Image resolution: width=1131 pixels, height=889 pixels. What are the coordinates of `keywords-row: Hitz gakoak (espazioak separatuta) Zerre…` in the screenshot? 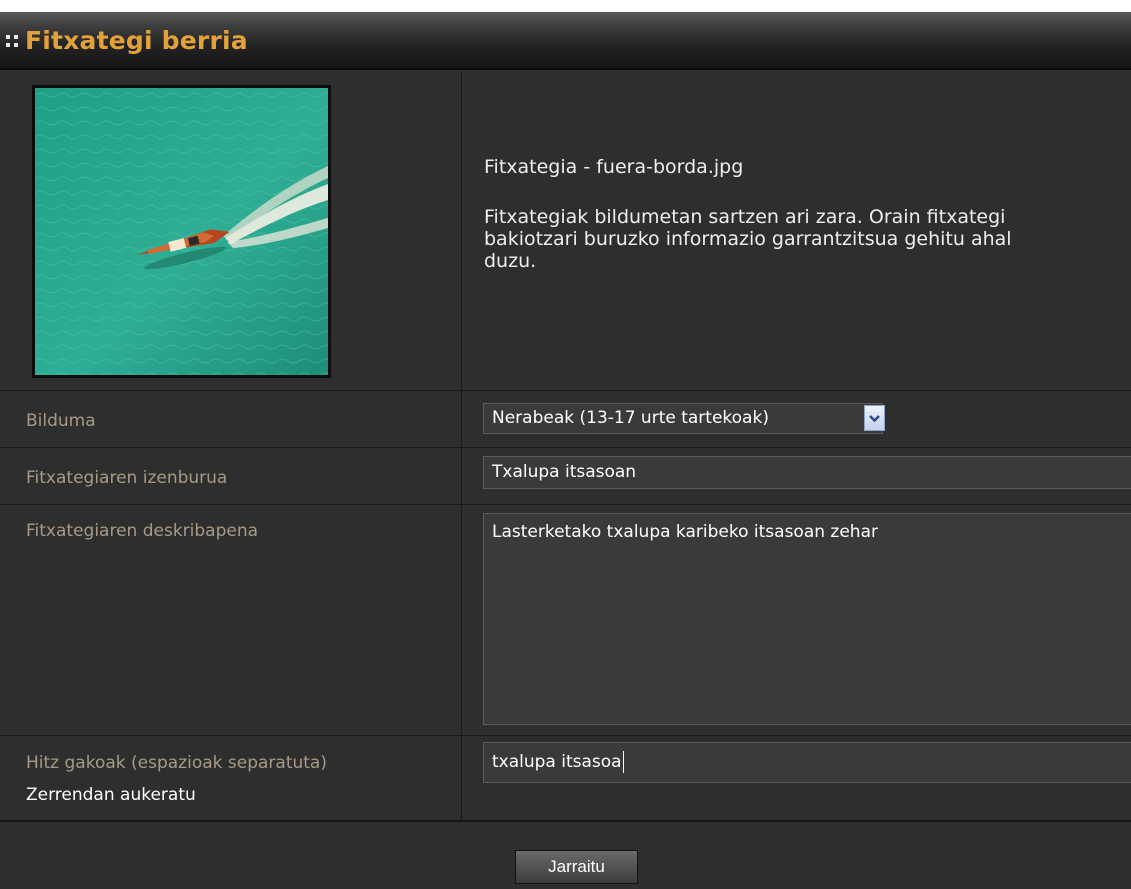 It's located at (565, 778).